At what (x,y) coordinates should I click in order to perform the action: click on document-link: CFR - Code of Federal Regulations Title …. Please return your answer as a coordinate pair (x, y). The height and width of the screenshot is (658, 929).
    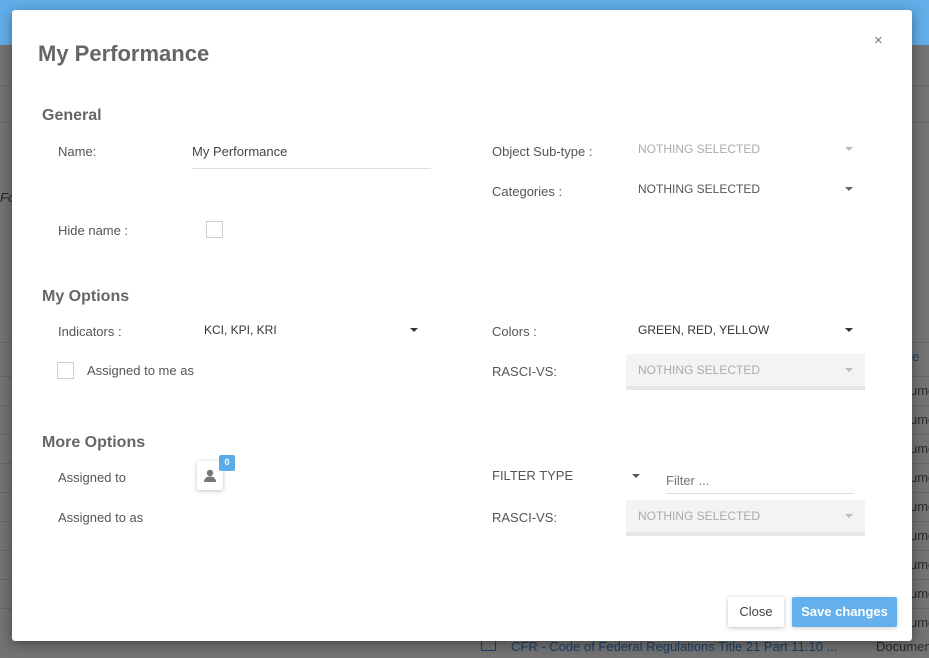
    Looking at the image, I should click on (674, 646).